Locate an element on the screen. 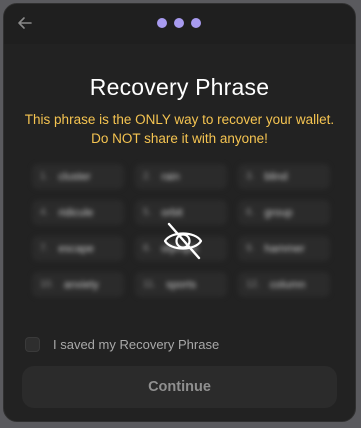 This screenshot has width=361, height=428. word-text: group is located at coordinates (278, 212).